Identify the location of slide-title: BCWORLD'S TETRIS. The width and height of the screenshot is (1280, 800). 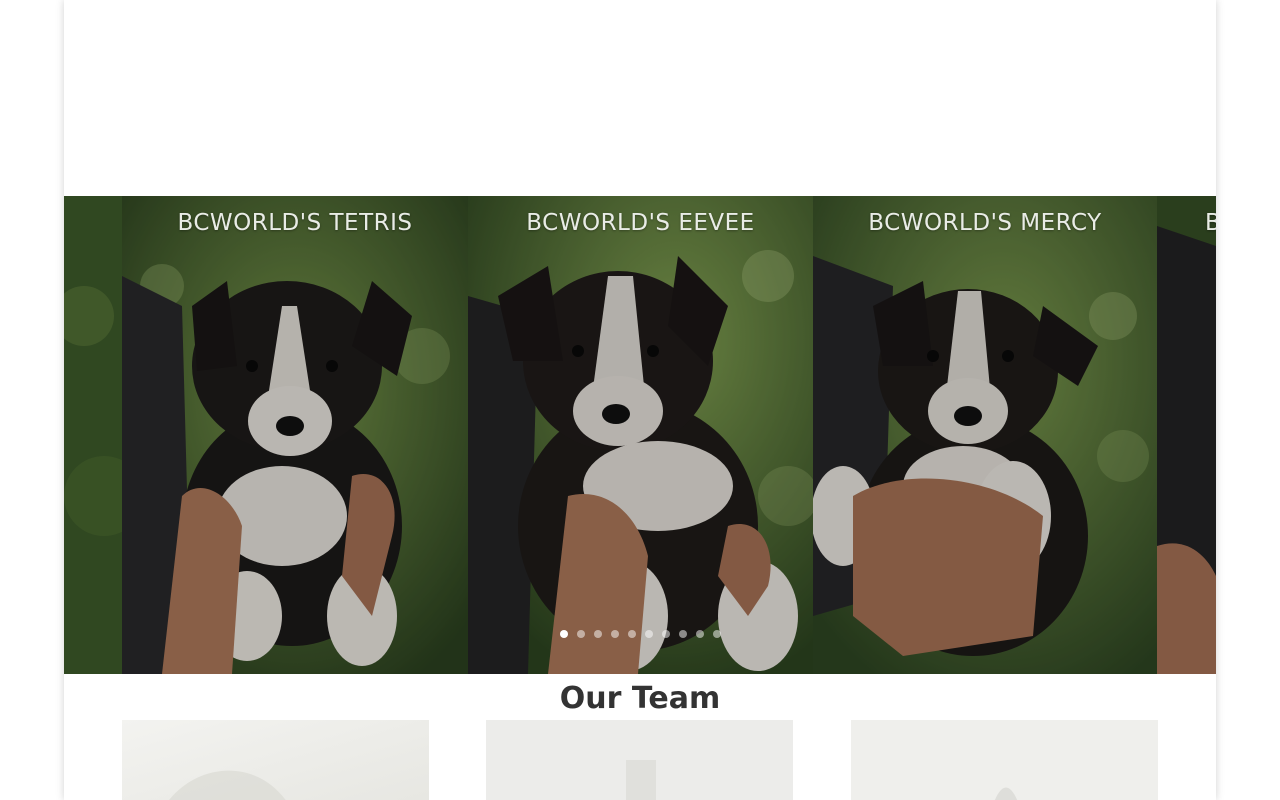
(295, 223).